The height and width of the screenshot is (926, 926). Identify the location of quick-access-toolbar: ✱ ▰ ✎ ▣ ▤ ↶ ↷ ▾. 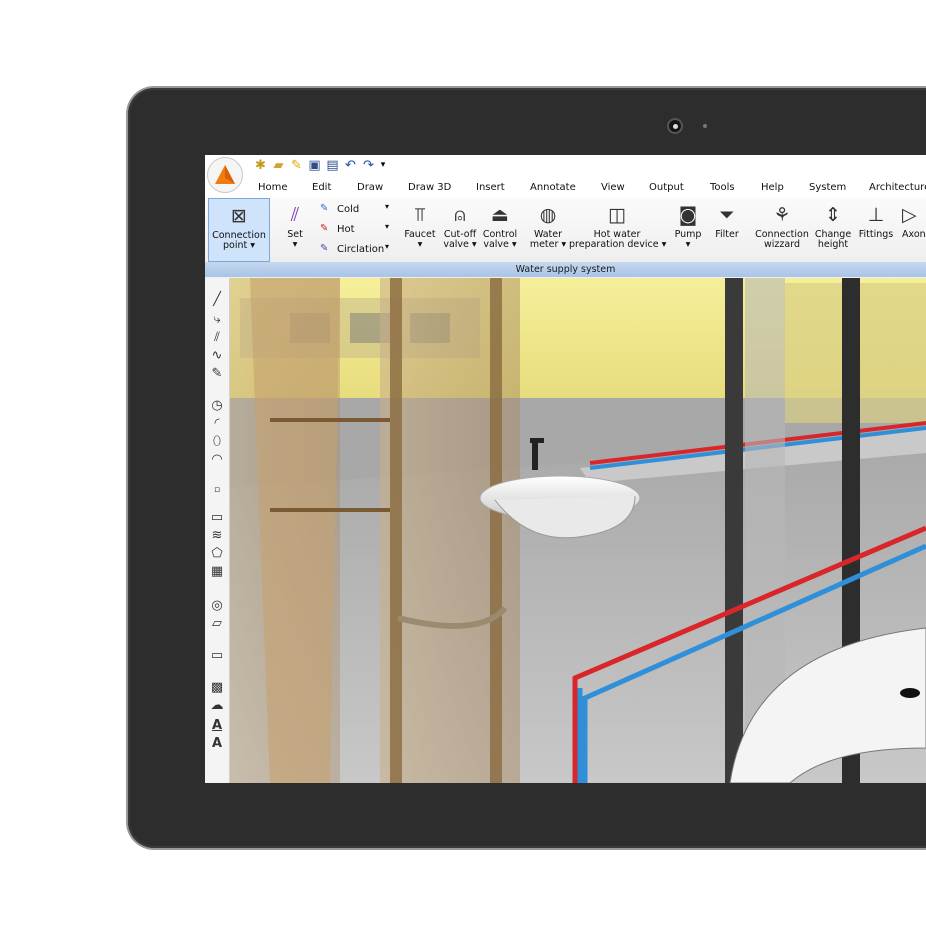
(565, 167).